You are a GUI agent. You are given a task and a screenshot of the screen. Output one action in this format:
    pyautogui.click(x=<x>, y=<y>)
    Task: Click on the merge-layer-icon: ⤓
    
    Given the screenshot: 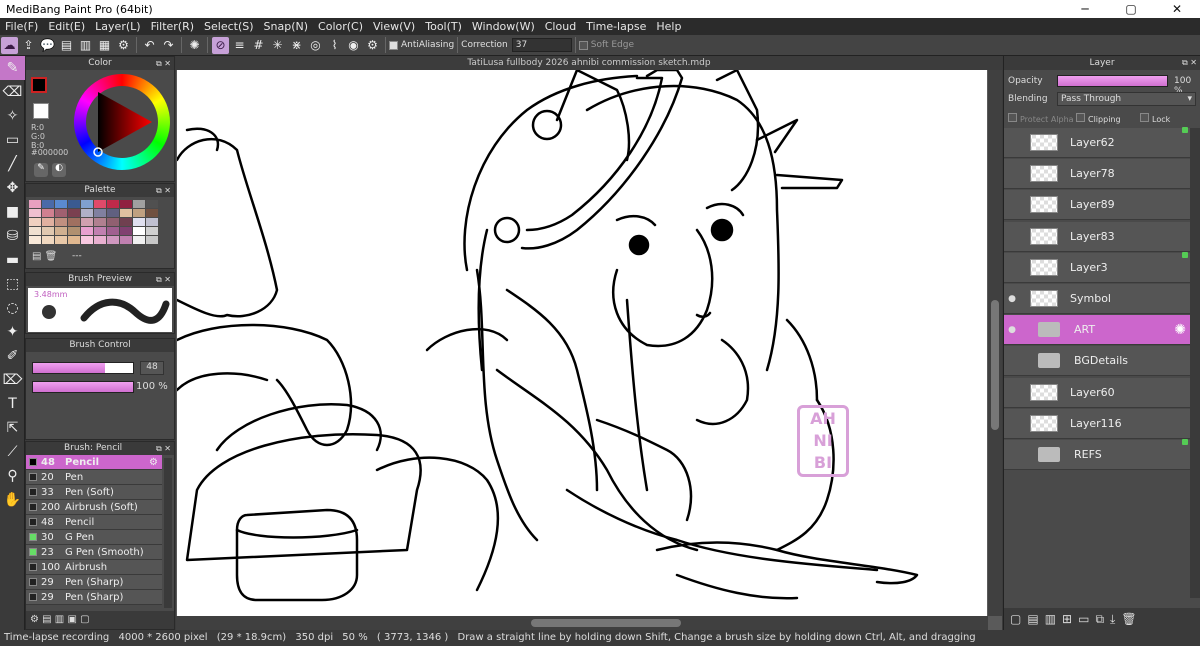 What is the action you would take?
    pyautogui.click(x=1115, y=619)
    